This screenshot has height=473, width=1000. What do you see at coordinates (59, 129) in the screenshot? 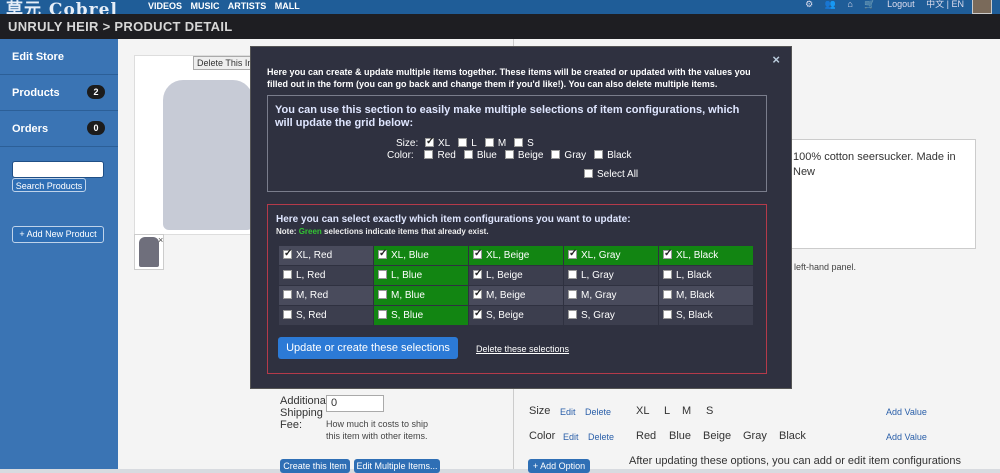
I see `sidebar-item-orders: Orders 0` at bounding box center [59, 129].